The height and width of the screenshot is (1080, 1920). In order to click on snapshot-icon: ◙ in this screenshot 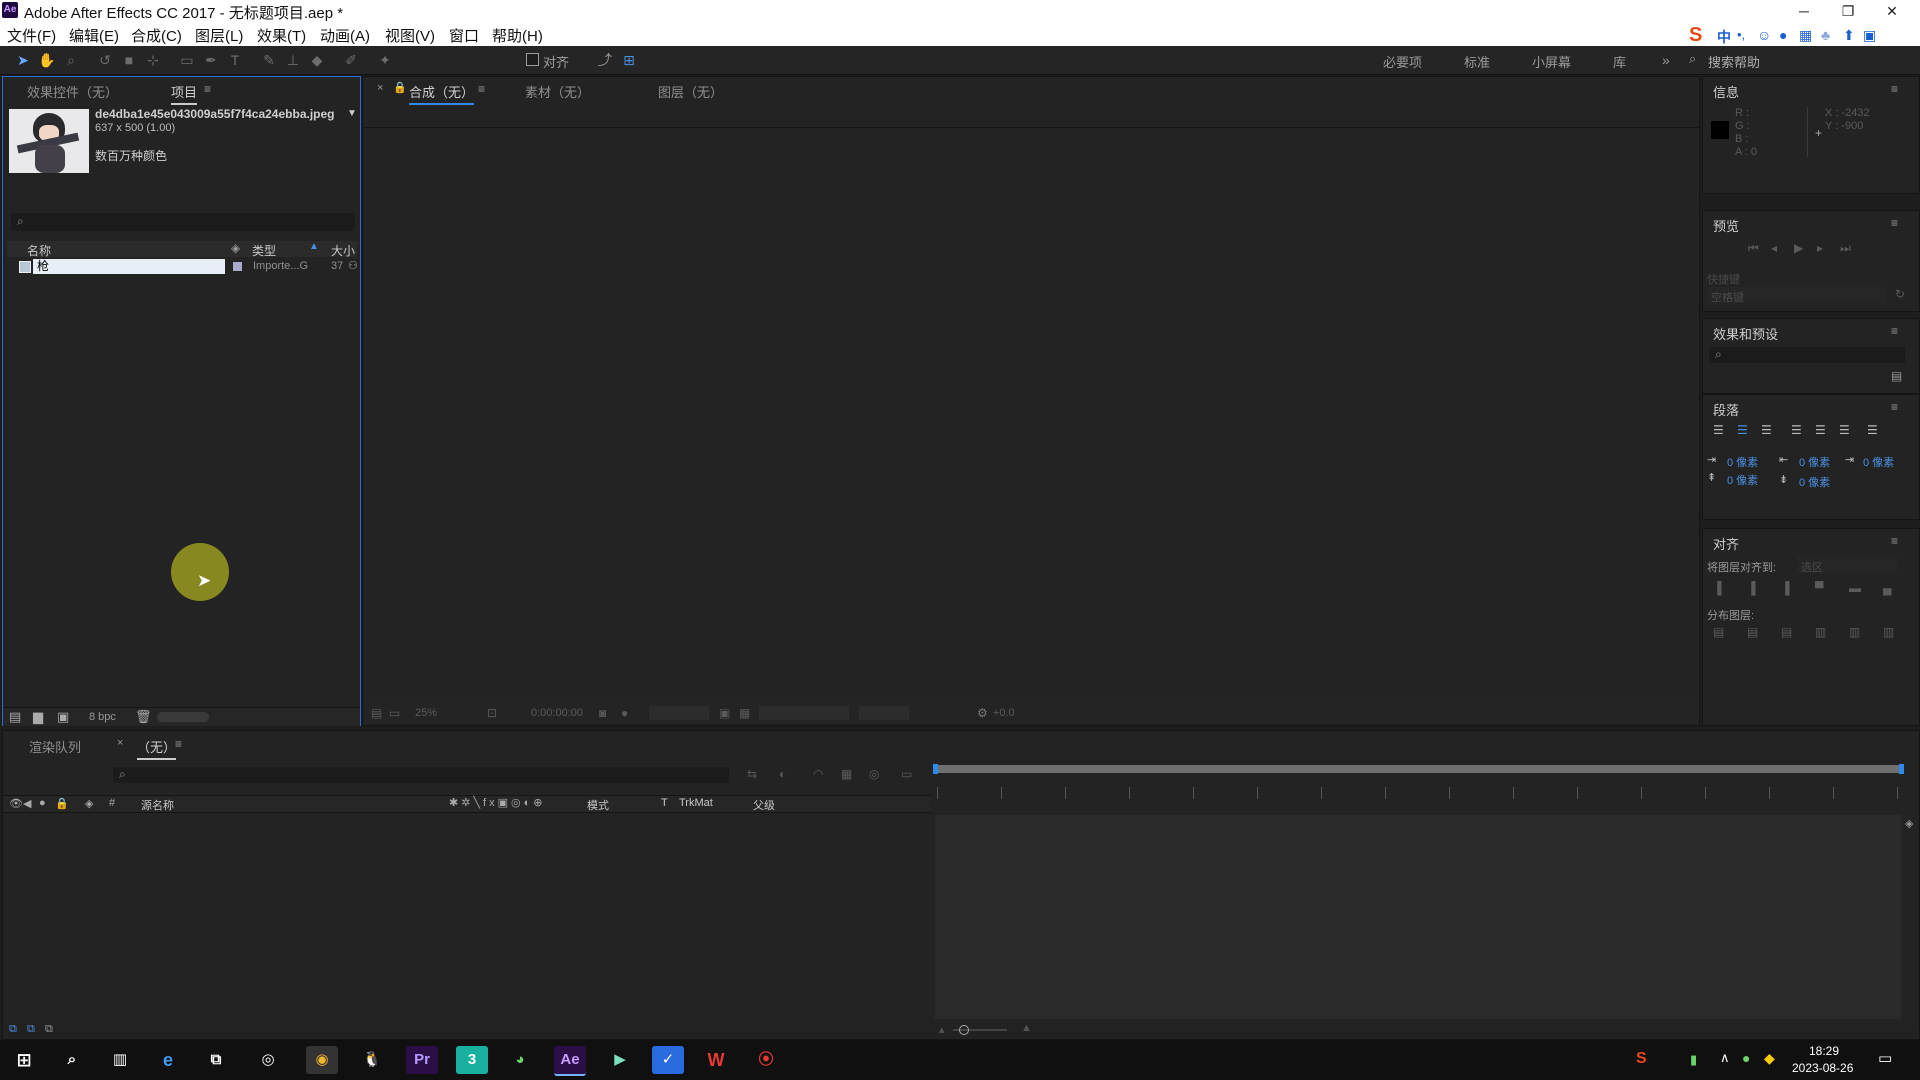, I will do `click(602, 713)`.